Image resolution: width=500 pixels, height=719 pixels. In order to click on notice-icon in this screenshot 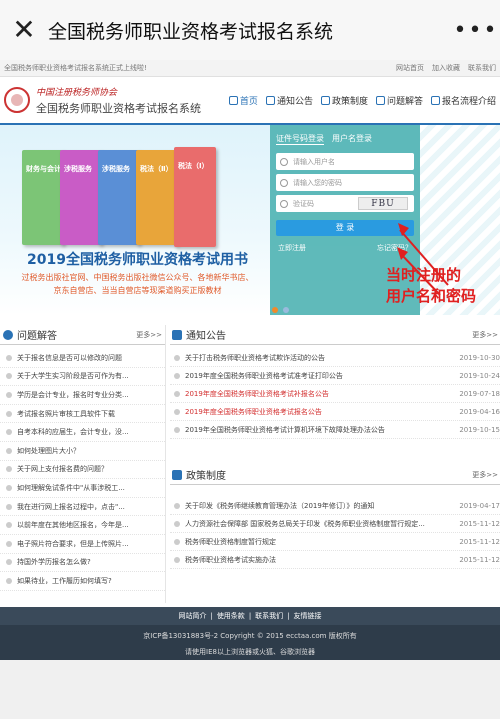, I will do `click(270, 100)`.